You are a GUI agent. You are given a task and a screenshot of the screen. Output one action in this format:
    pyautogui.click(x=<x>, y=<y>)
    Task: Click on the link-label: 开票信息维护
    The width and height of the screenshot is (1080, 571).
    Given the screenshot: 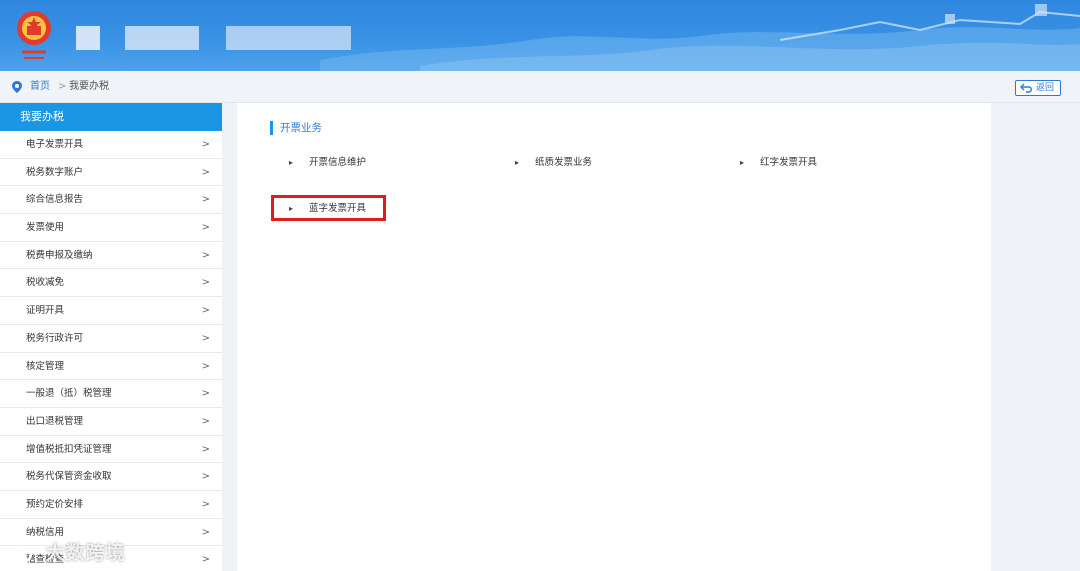 What is the action you would take?
    pyautogui.click(x=338, y=162)
    